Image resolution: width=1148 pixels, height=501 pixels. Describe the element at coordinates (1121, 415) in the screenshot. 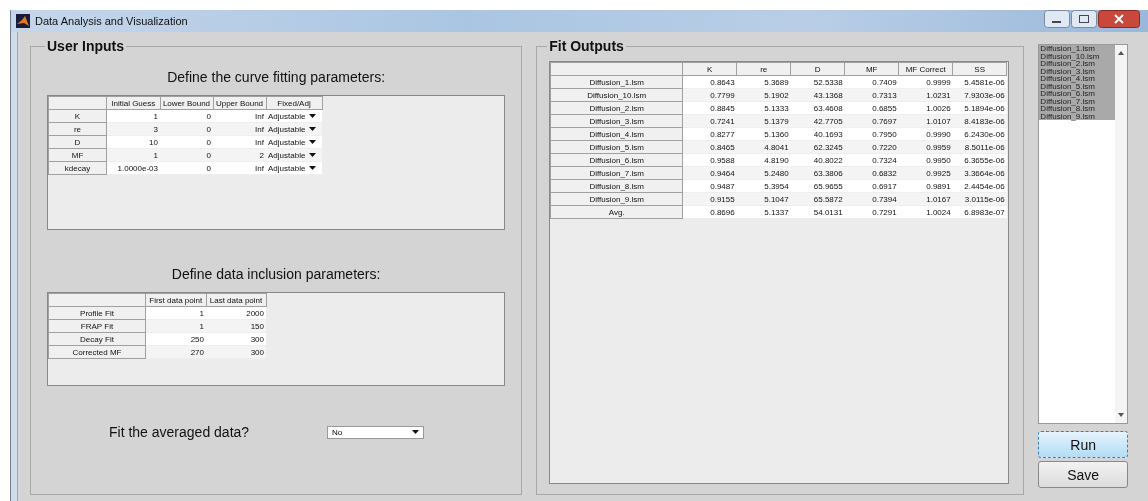

I see `scroll-down-icon` at that location.